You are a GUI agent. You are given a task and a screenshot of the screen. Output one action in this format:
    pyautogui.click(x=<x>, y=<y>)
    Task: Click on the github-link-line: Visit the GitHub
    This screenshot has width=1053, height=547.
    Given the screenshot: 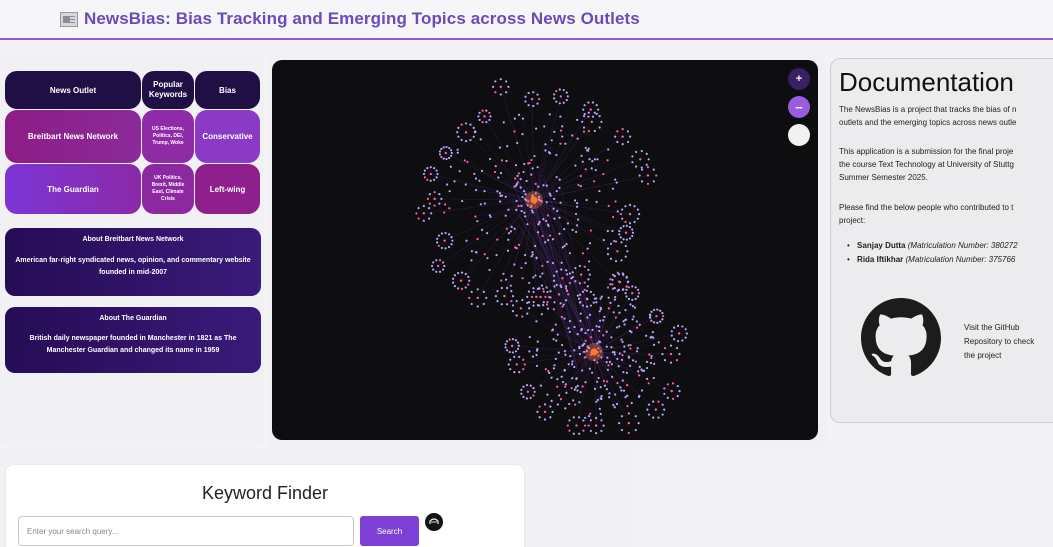 What is the action you would take?
    pyautogui.click(x=999, y=328)
    